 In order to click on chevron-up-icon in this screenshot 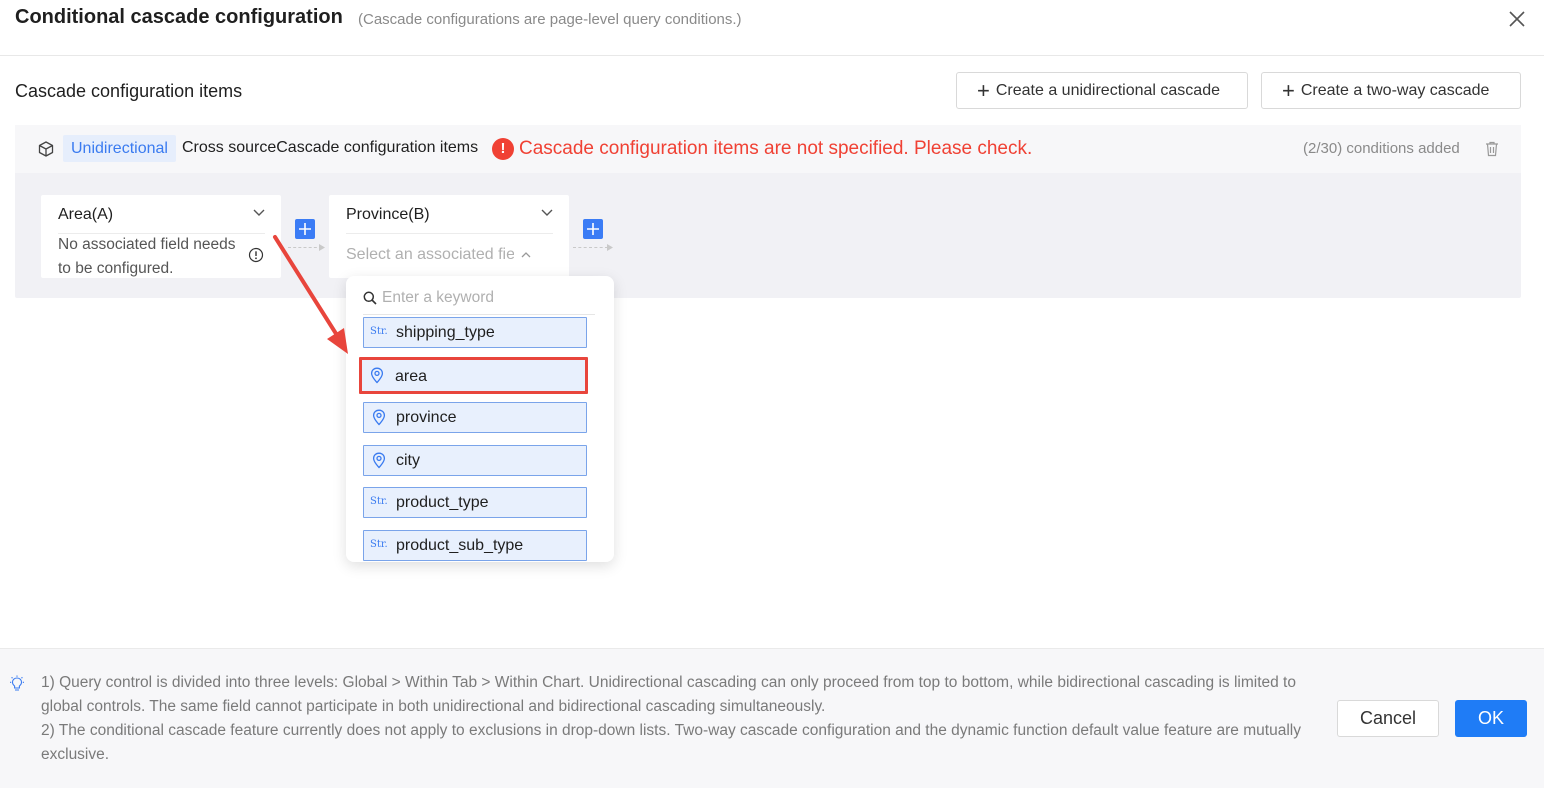, I will do `click(526, 254)`.